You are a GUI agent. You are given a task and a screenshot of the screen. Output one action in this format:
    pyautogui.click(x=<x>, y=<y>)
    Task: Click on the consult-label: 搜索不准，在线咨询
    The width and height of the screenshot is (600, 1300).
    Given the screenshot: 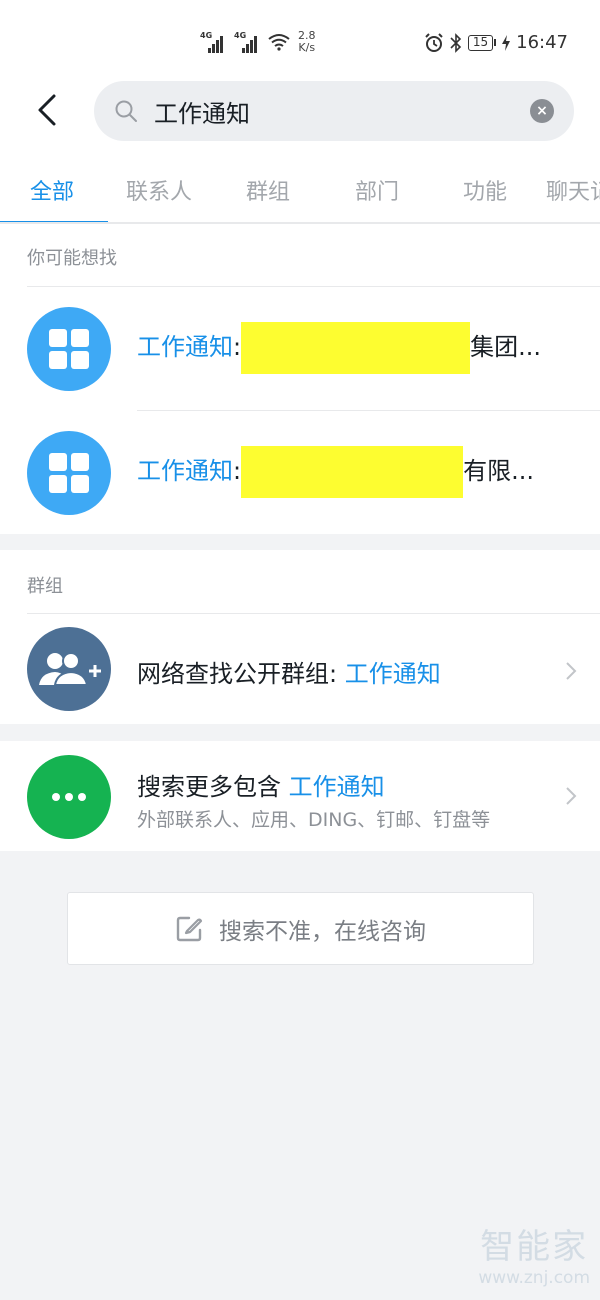 What is the action you would take?
    pyautogui.click(x=322, y=931)
    